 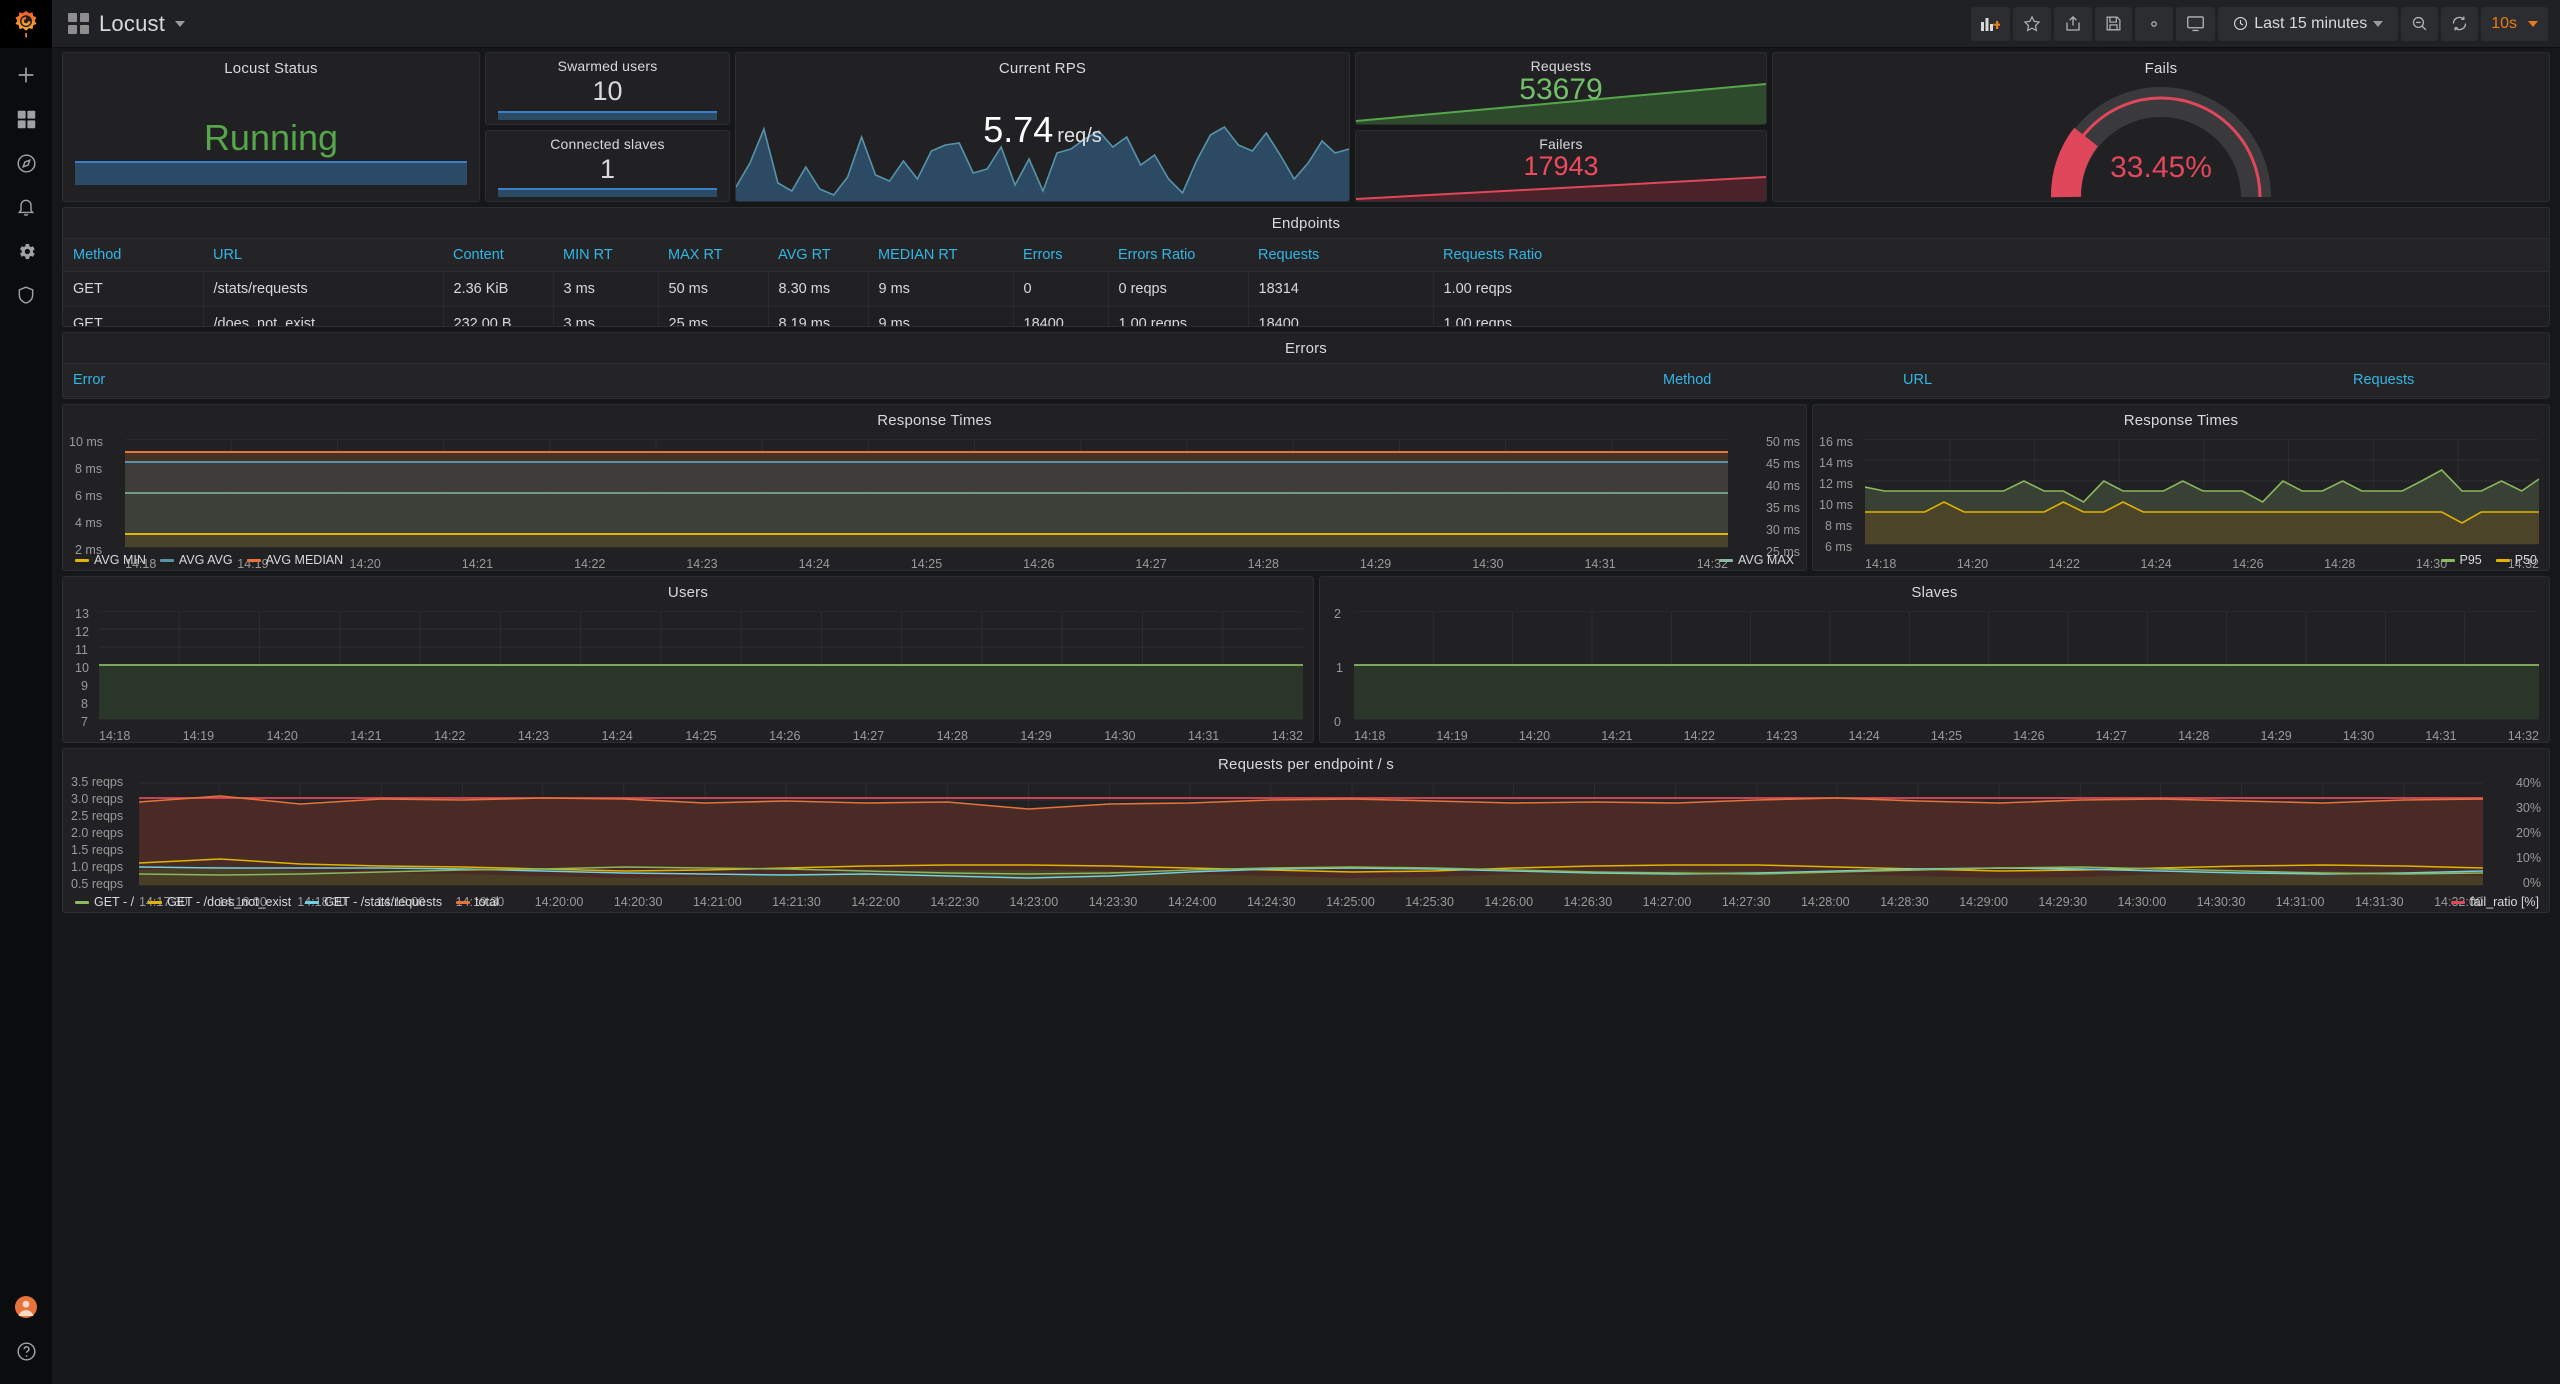 I want to click on sidebar-item-server-admin, so click(x=26, y=295).